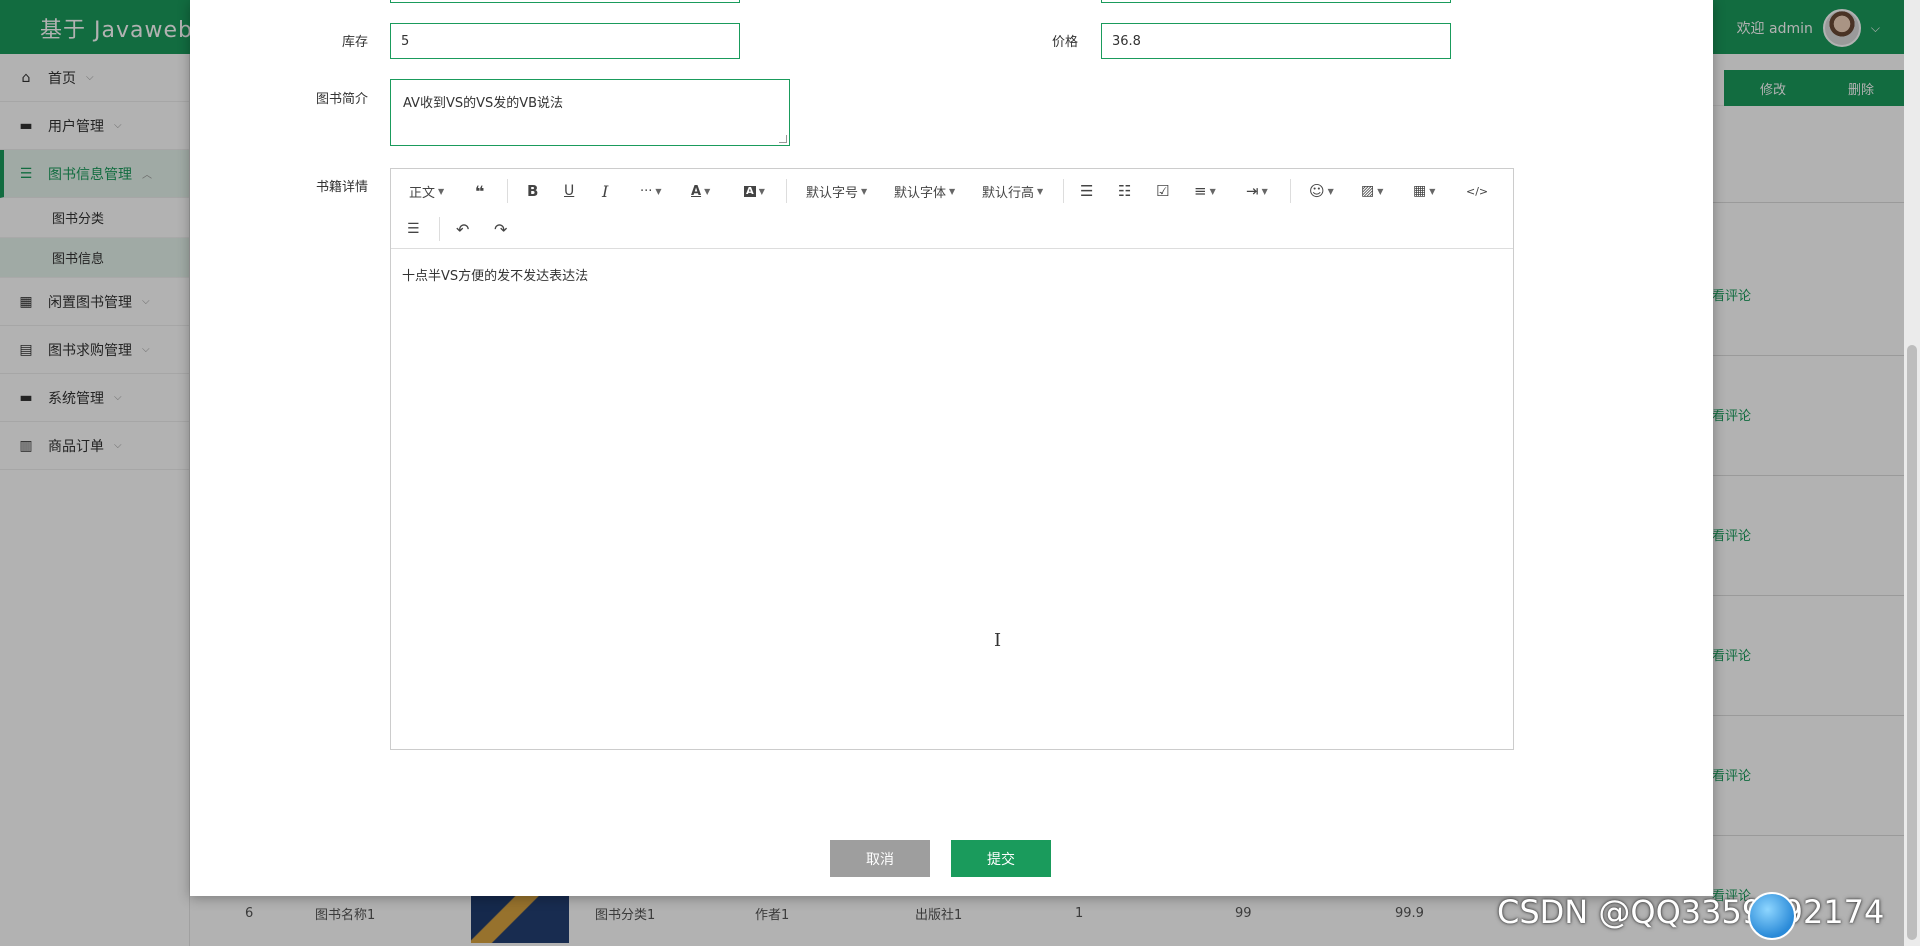 This screenshot has width=1920, height=946. Describe the element at coordinates (605, 191) in the screenshot. I see `italic-icon: I` at that location.